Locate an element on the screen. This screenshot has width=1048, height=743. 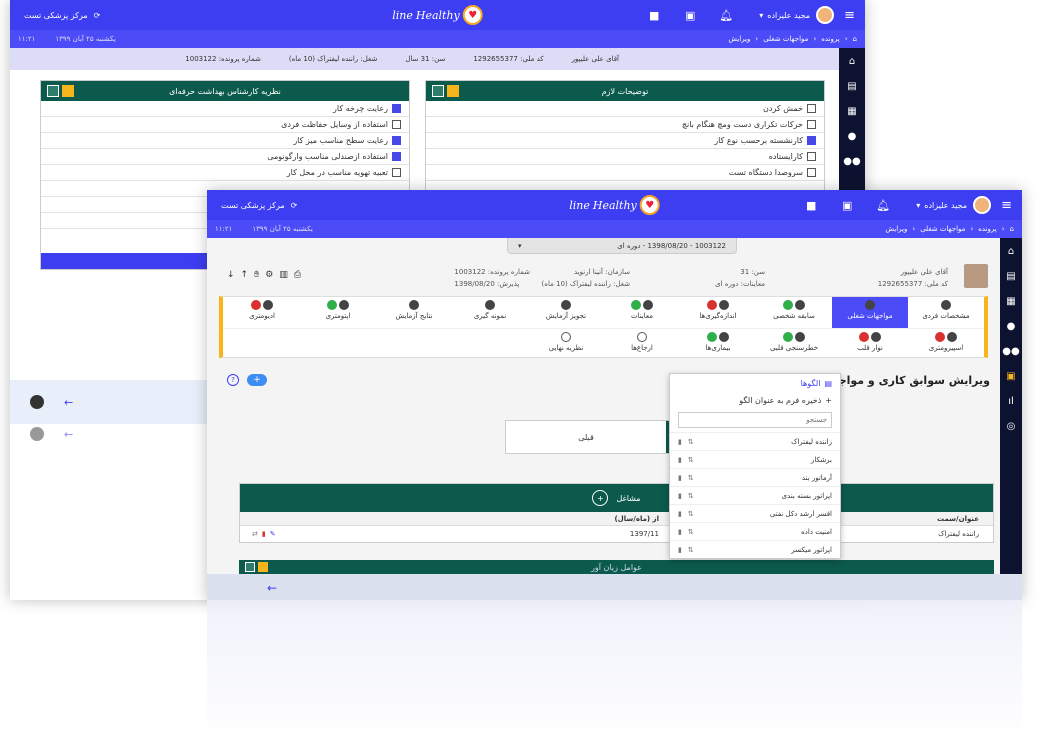
checklist-item: سروصدا دستگاه تست is located at coordinates (625, 173).